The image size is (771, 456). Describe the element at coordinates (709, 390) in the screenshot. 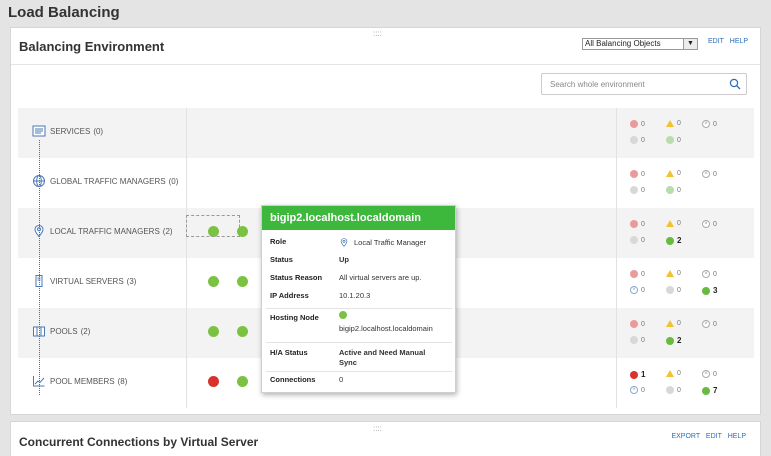

I see `up-count: 7` at that location.